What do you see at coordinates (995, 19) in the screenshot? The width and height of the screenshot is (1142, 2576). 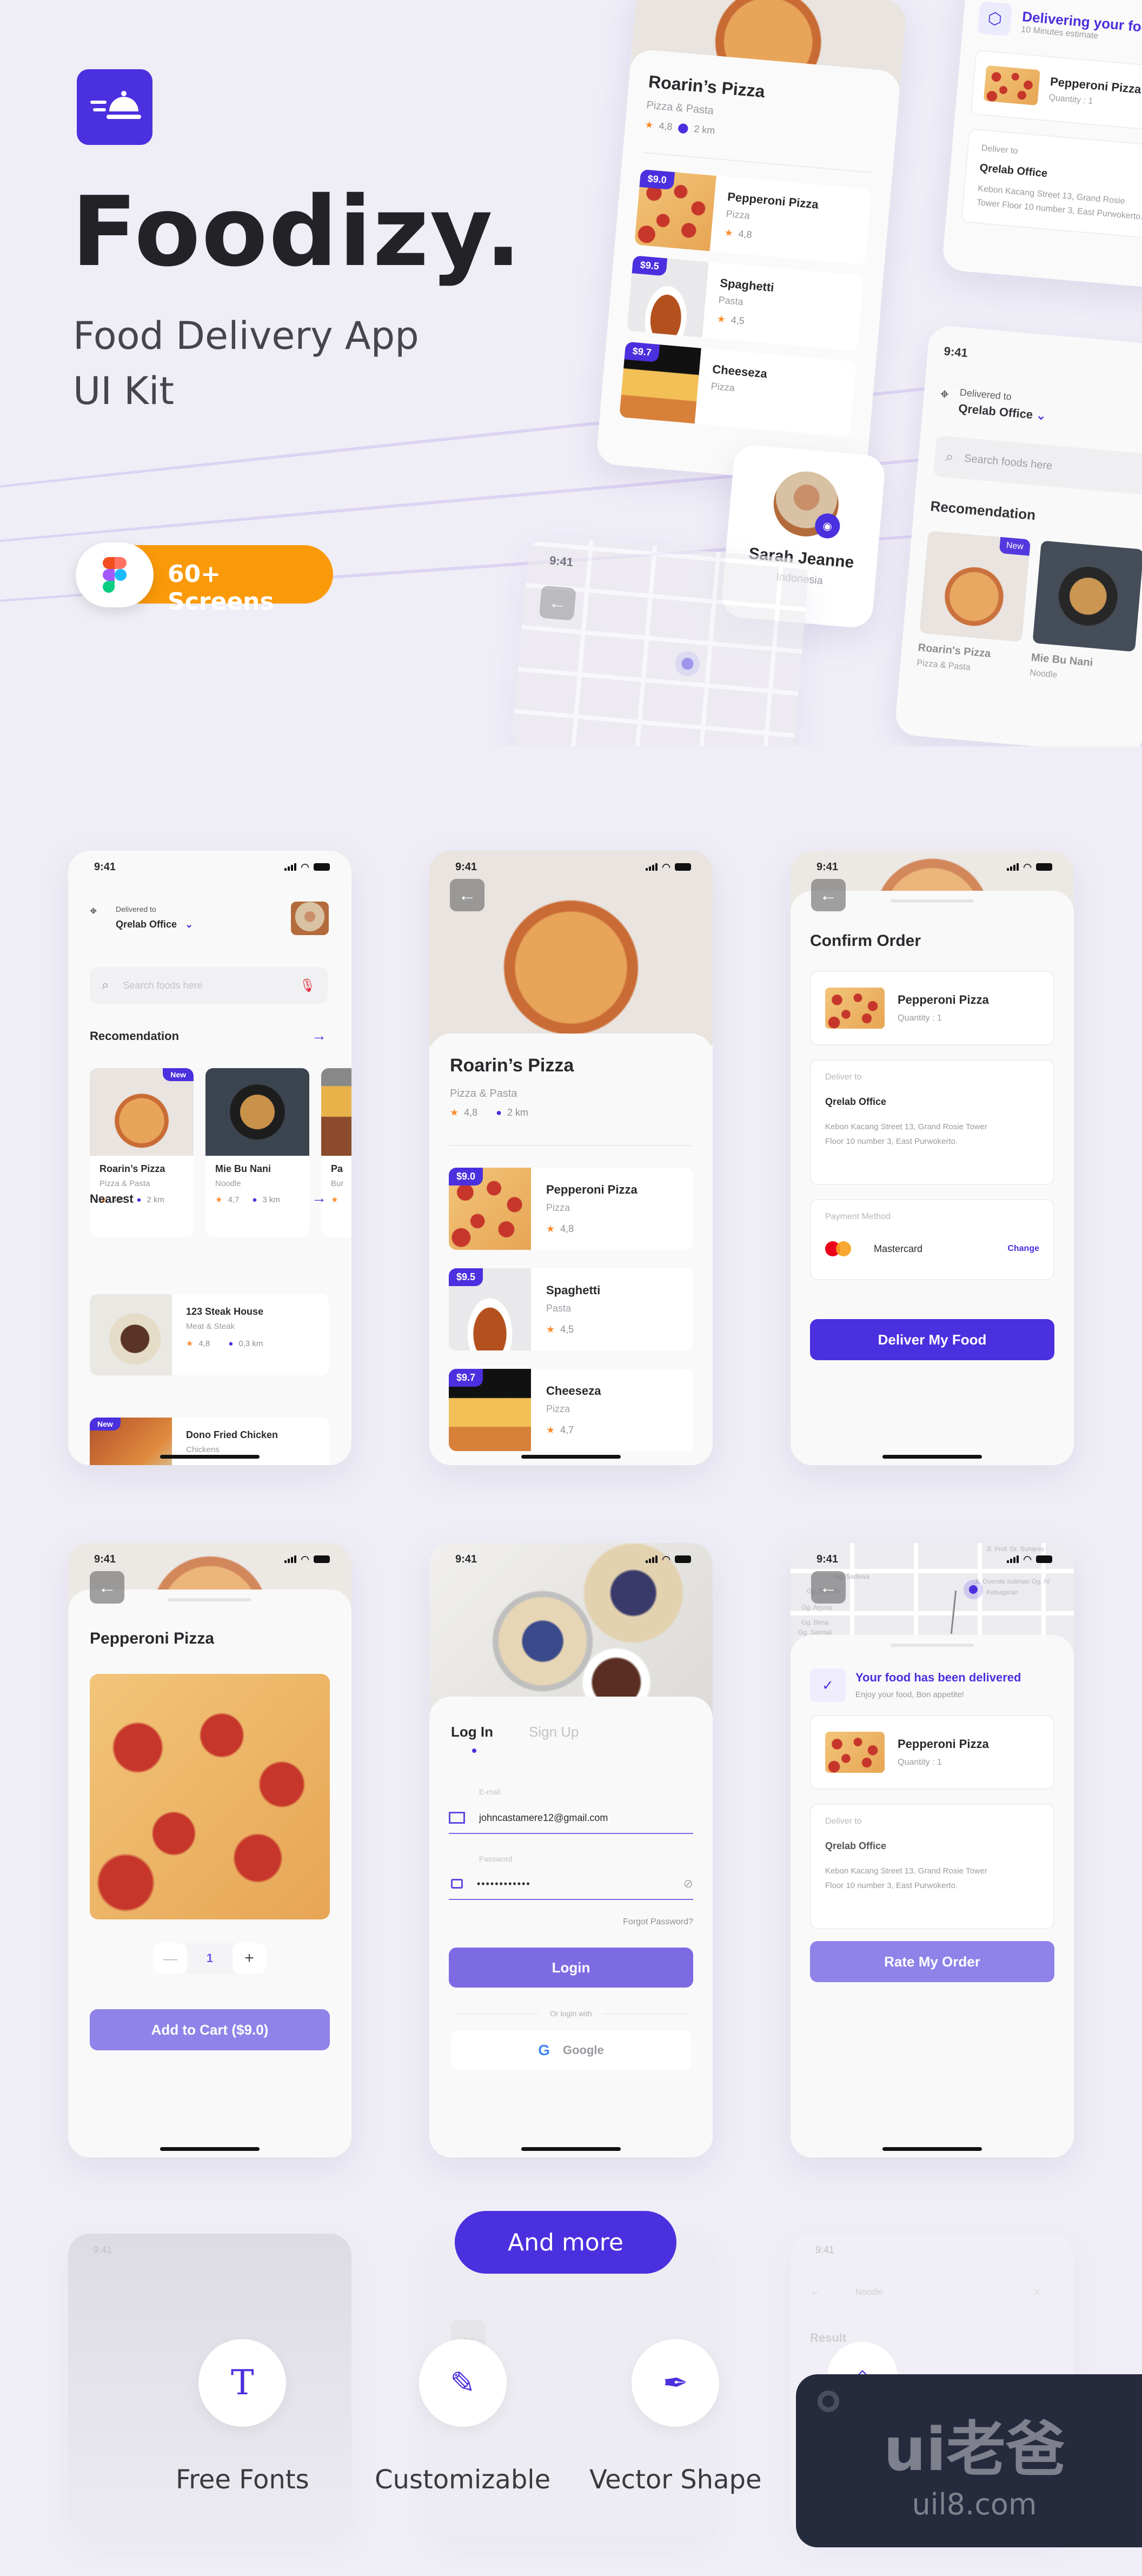 I see `package-icon: ⬡` at bounding box center [995, 19].